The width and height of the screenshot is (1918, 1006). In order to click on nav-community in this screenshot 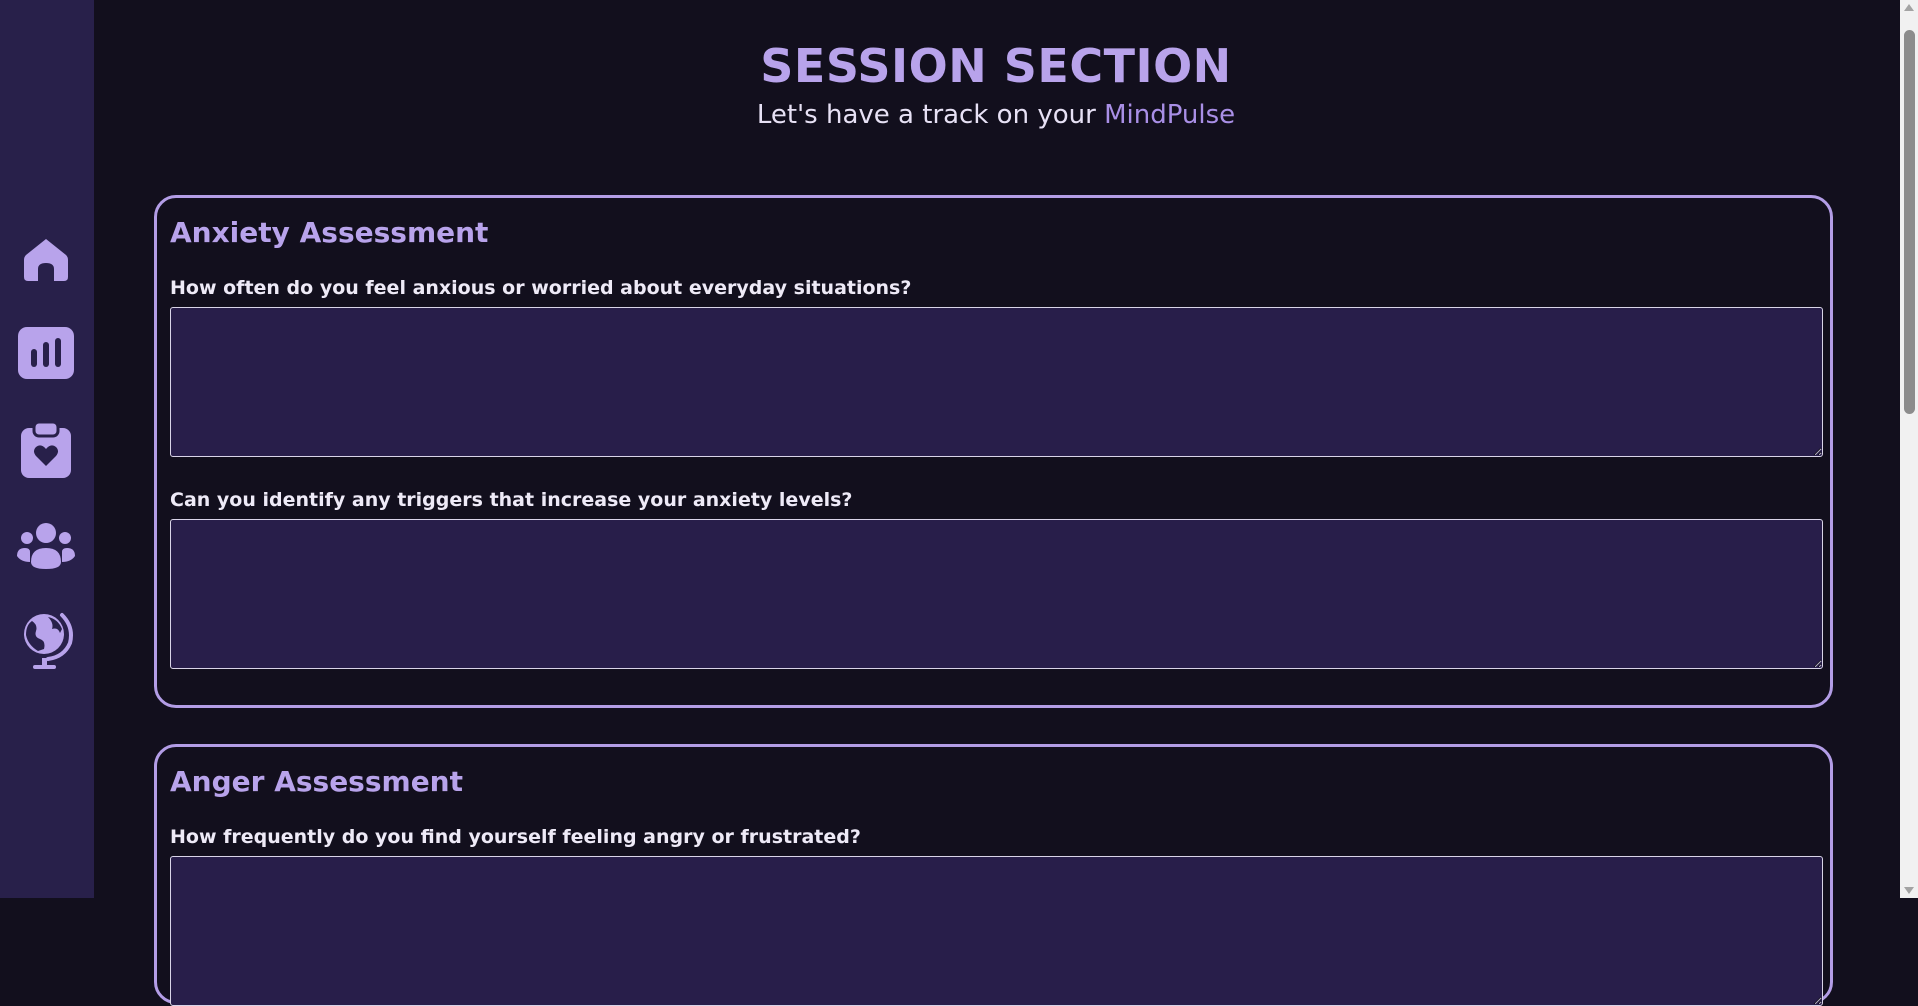, I will do `click(46, 546)`.